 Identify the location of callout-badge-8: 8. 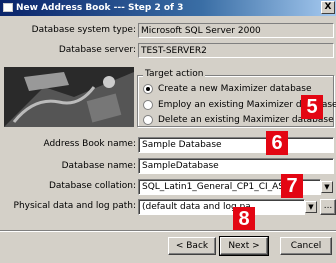
(244, 219).